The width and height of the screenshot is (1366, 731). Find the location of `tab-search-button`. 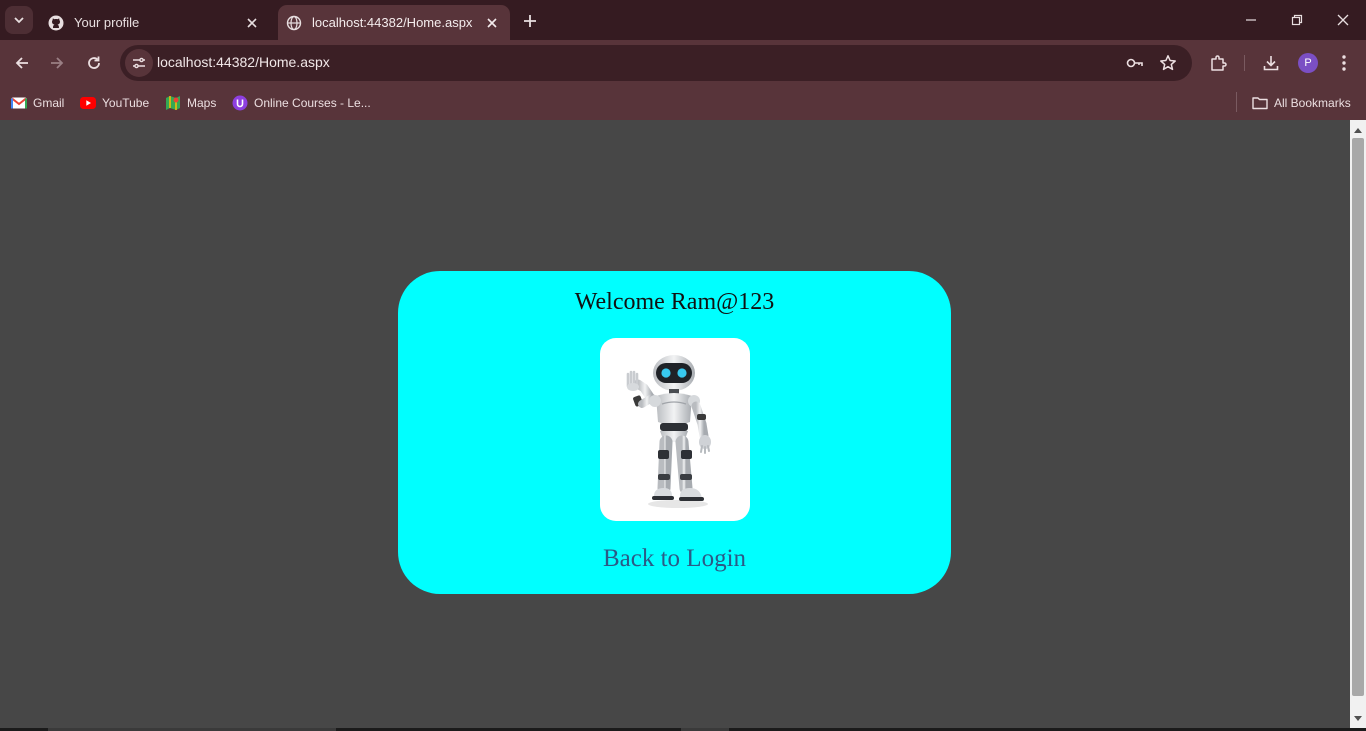

tab-search-button is located at coordinates (19, 20).